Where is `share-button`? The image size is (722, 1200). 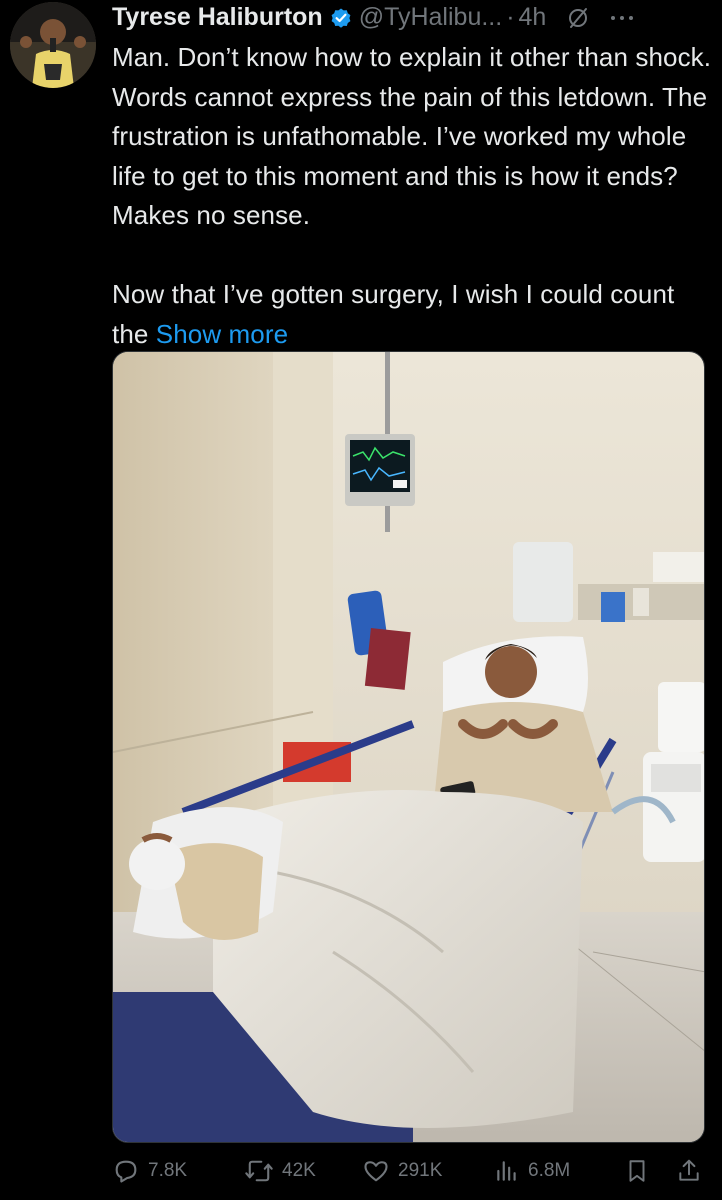
share-button is located at coordinates (691, 1171).